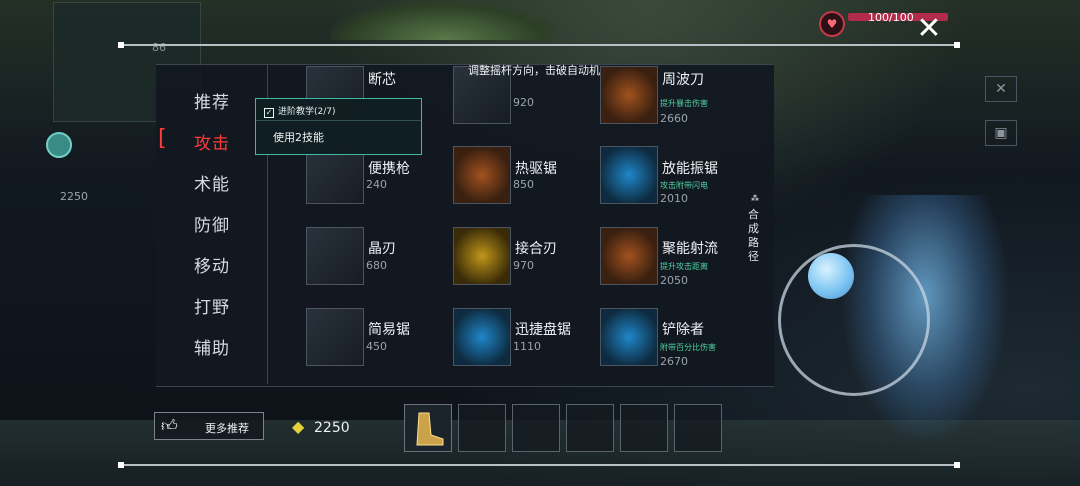 The width and height of the screenshot is (1080, 486). I want to click on item-desc: 攻击附带闪电, so click(684, 185).